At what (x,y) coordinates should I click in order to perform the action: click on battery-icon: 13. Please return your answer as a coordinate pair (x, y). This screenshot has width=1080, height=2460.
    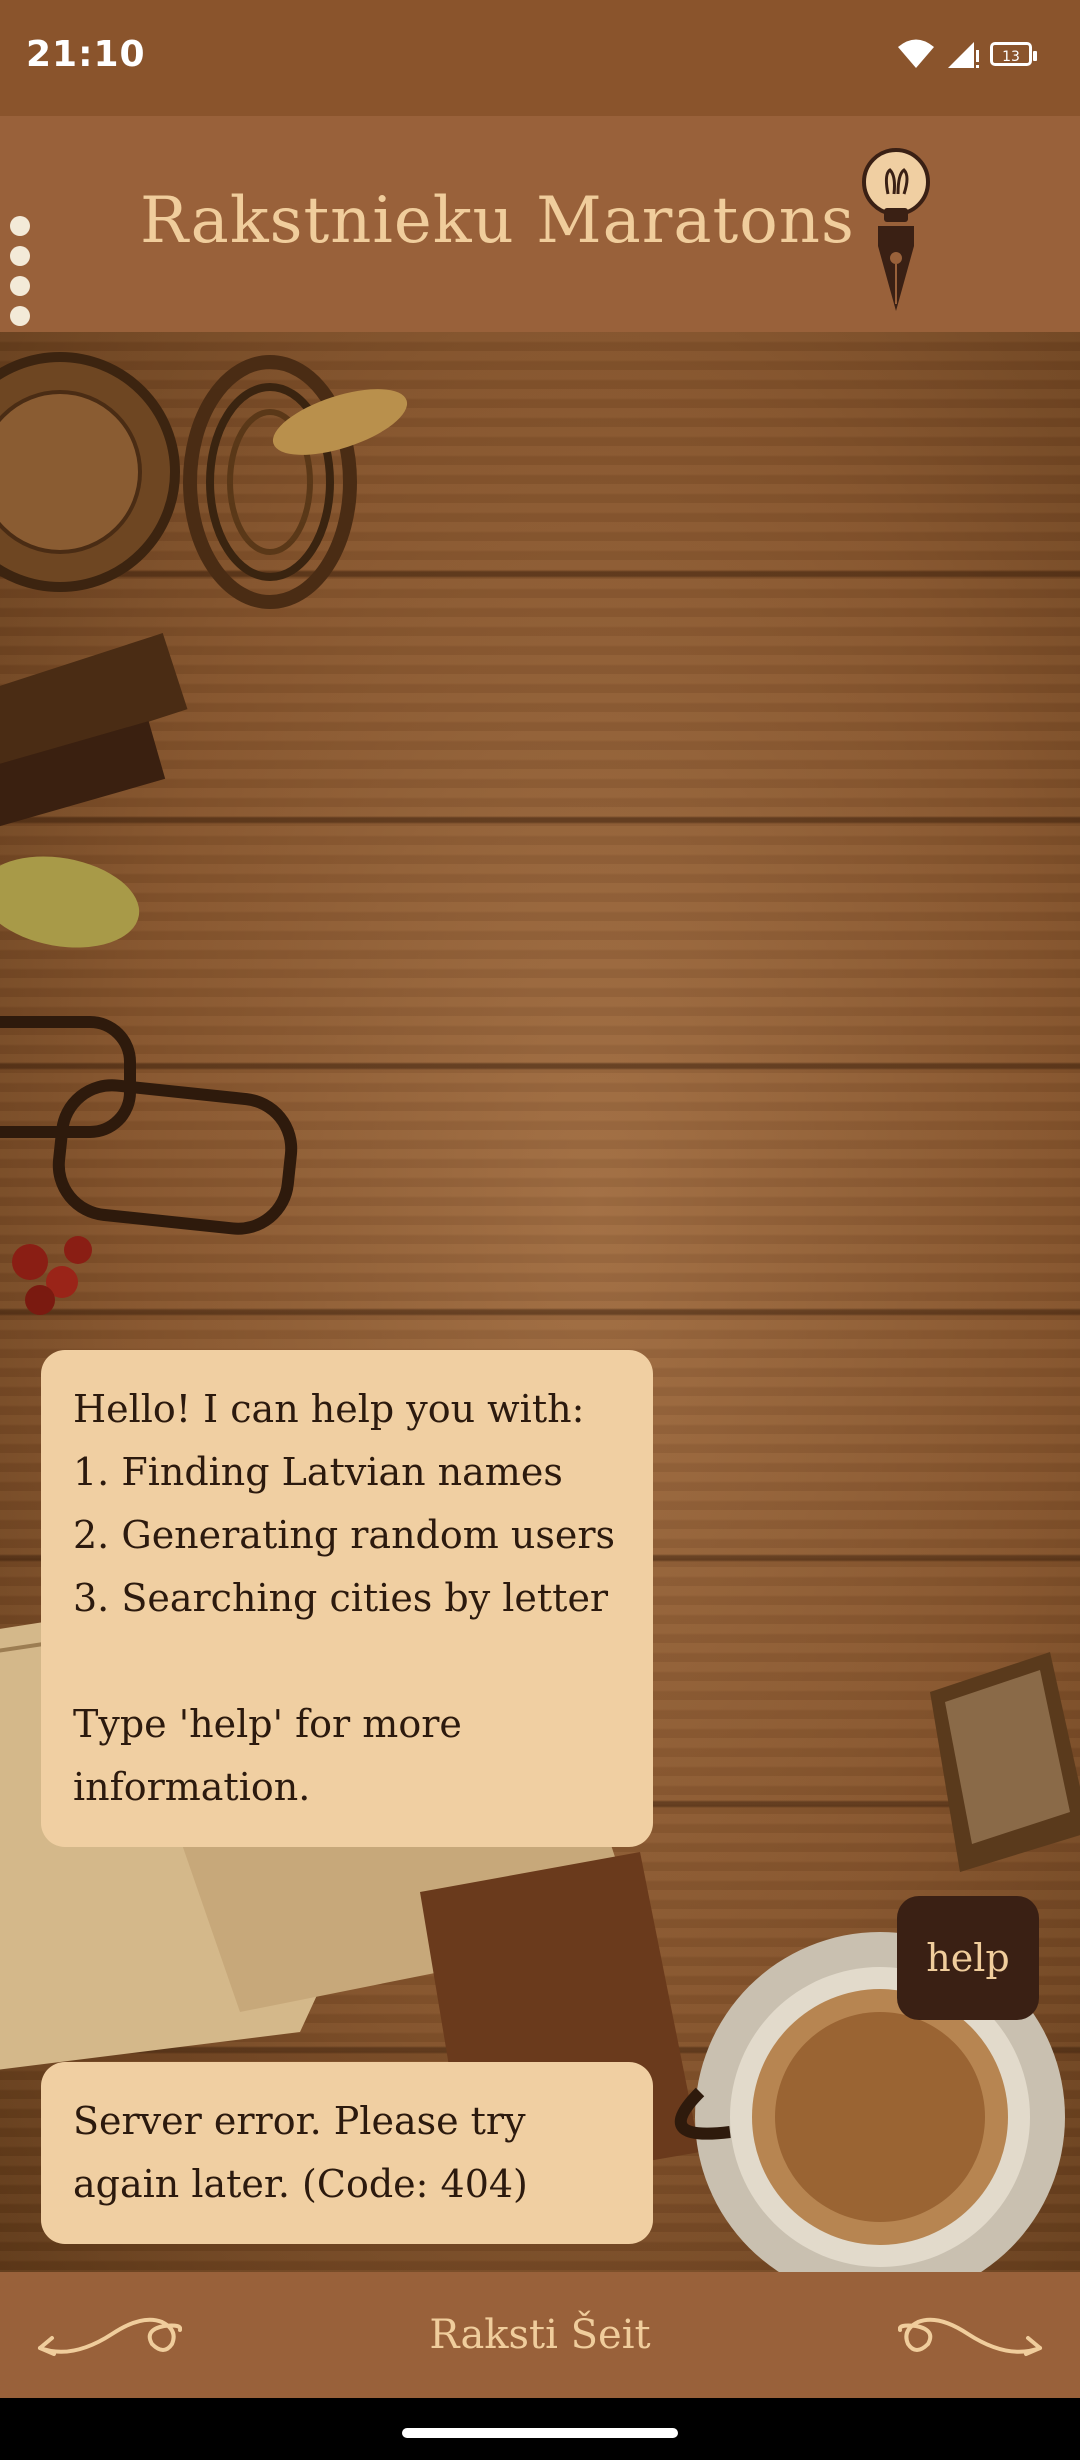
    Looking at the image, I should click on (1013, 54).